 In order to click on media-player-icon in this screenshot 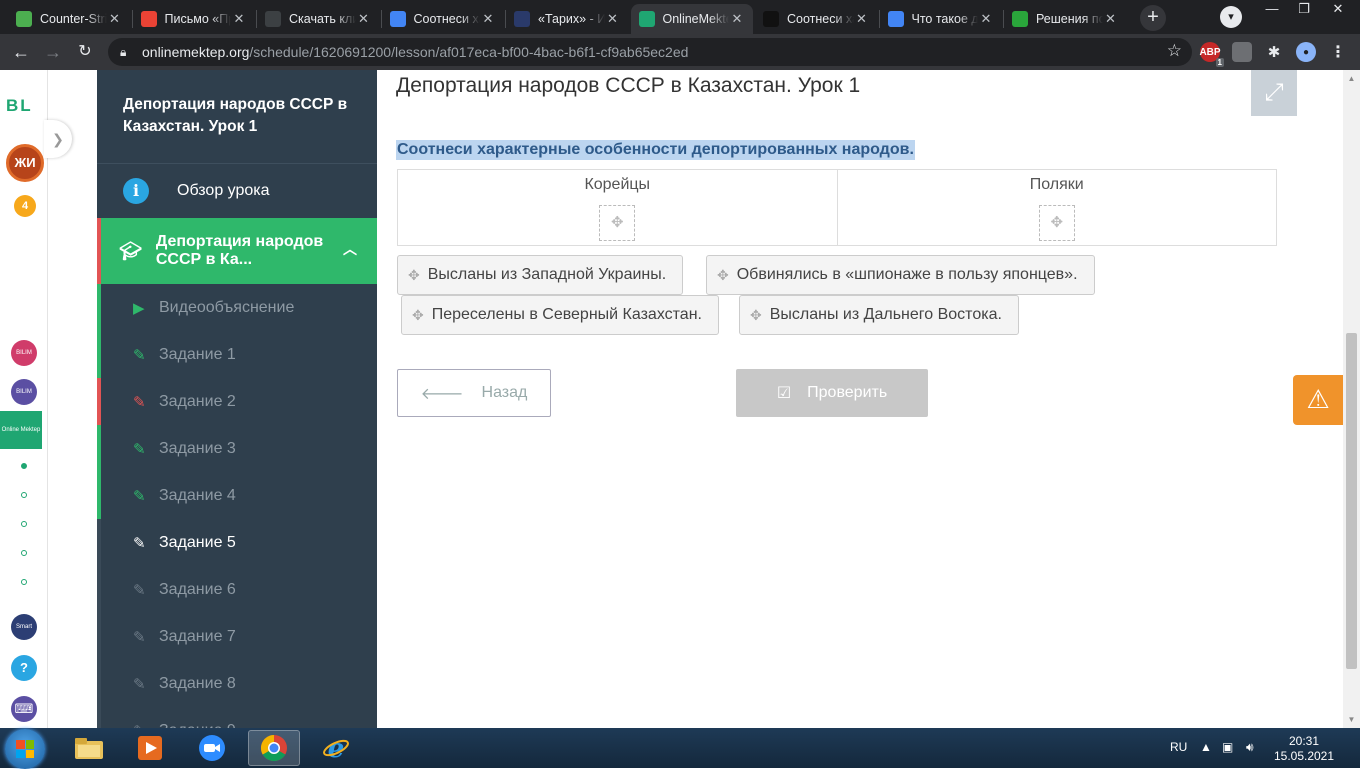, I will do `click(150, 748)`.